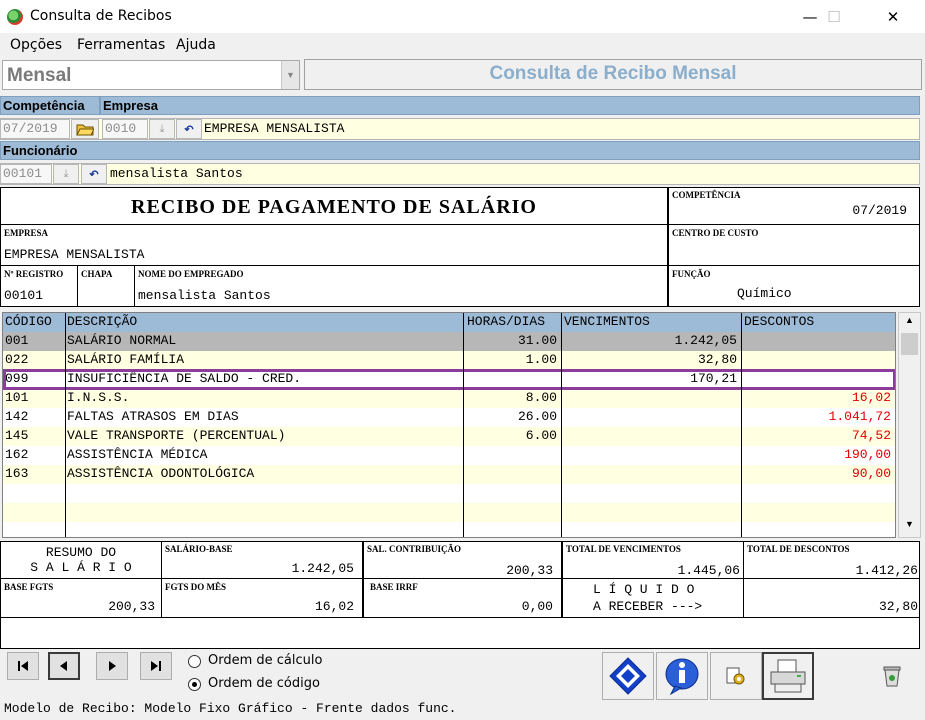  What do you see at coordinates (449, 455) in the screenshot?
I see `table-row: 162 ASSISTÊNCIA MÉDICA 190,00` at bounding box center [449, 455].